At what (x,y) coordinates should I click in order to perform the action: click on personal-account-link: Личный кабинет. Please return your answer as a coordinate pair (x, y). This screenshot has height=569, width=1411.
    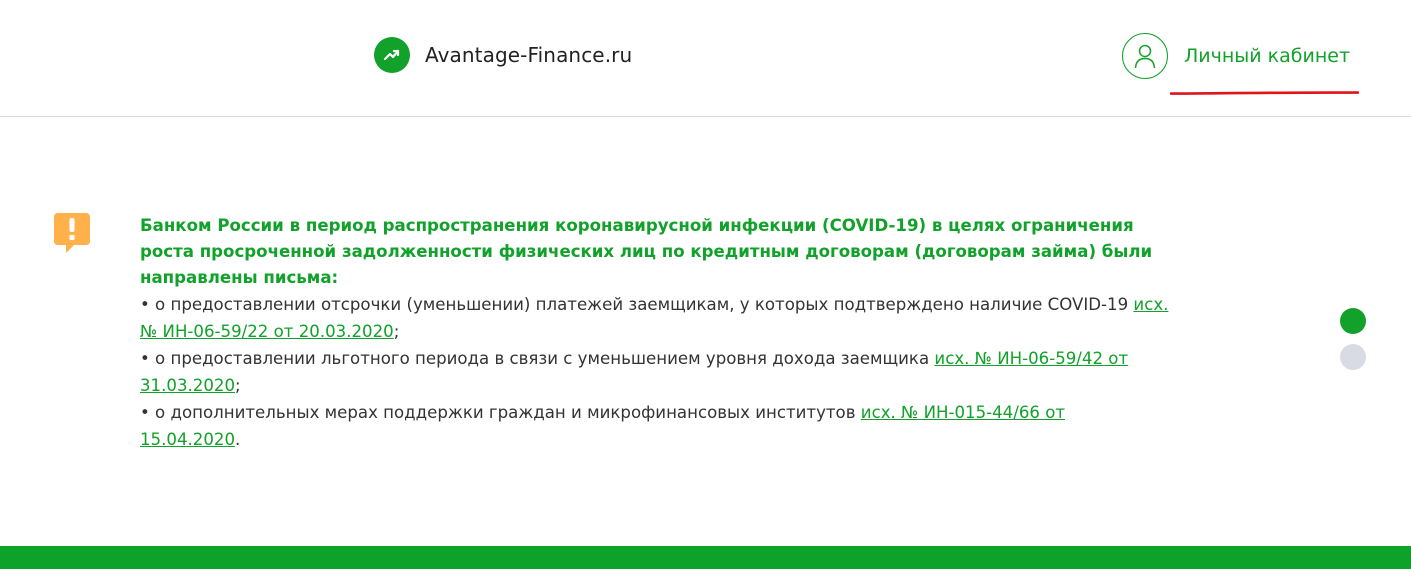
    Looking at the image, I should click on (1236, 56).